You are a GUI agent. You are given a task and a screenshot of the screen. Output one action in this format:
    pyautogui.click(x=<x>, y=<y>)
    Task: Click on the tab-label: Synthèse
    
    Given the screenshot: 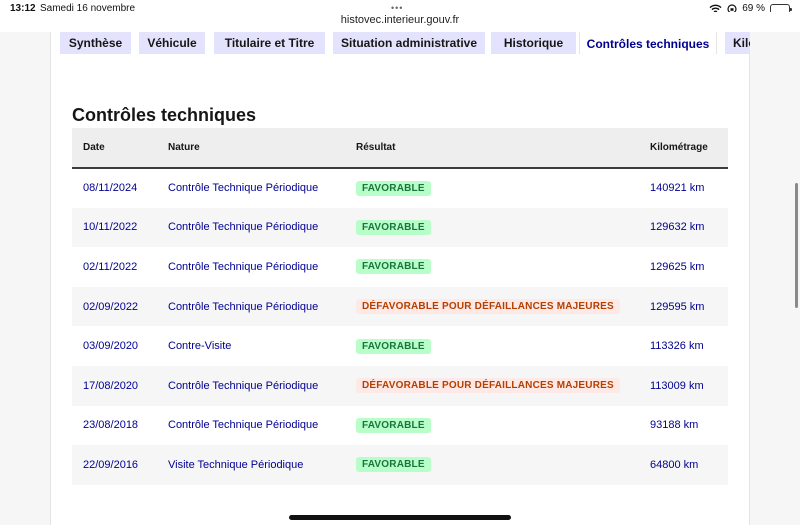 What is the action you would take?
    pyautogui.click(x=95, y=43)
    